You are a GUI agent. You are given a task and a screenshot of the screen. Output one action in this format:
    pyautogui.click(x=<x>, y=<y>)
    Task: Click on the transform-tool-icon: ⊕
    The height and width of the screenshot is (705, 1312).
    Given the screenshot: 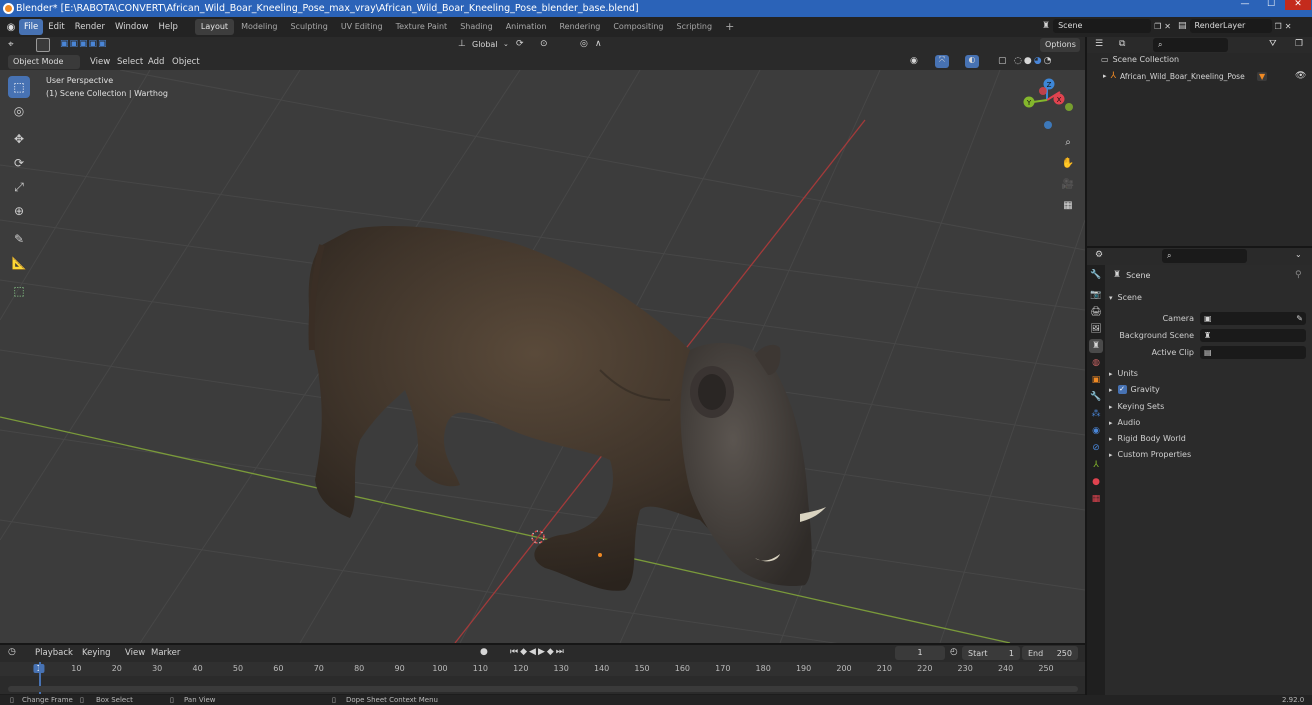 What is the action you would take?
    pyautogui.click(x=19, y=211)
    